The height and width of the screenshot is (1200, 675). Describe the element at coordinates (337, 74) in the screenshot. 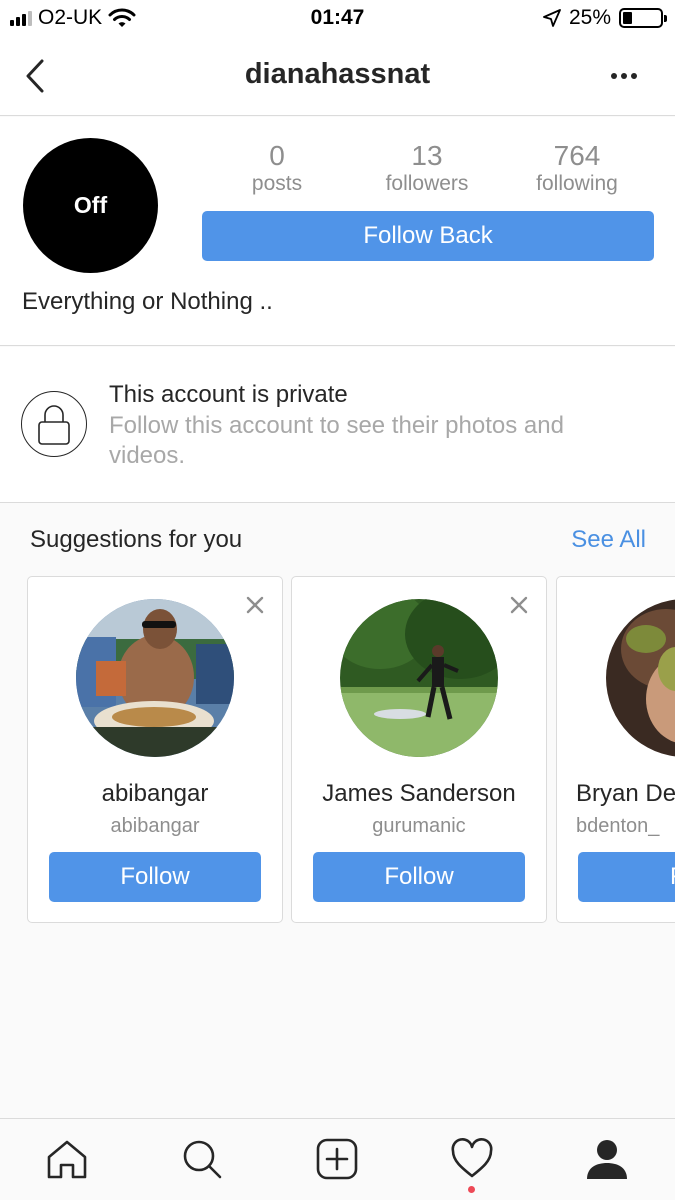

I see `page-title: dianahassnat` at that location.